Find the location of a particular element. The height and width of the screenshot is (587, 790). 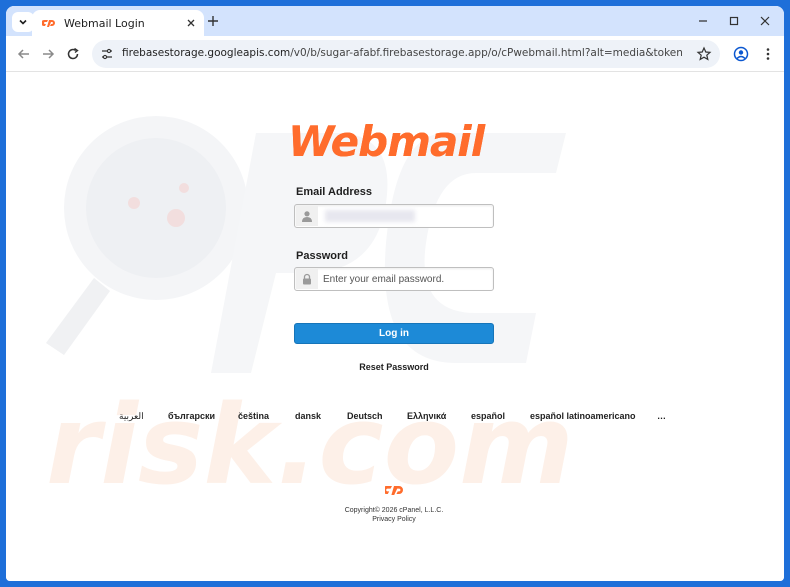

user-icon is located at coordinates (307, 216).